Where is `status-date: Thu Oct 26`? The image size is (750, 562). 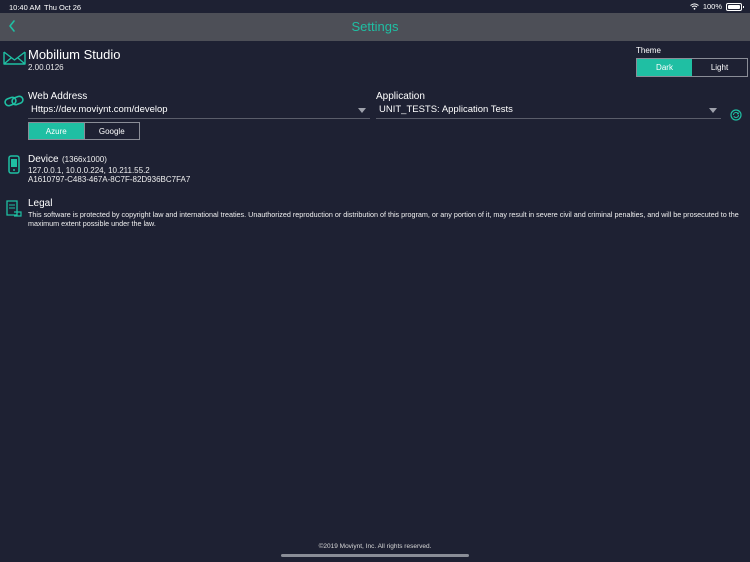
status-date: Thu Oct 26 is located at coordinates (63, 7).